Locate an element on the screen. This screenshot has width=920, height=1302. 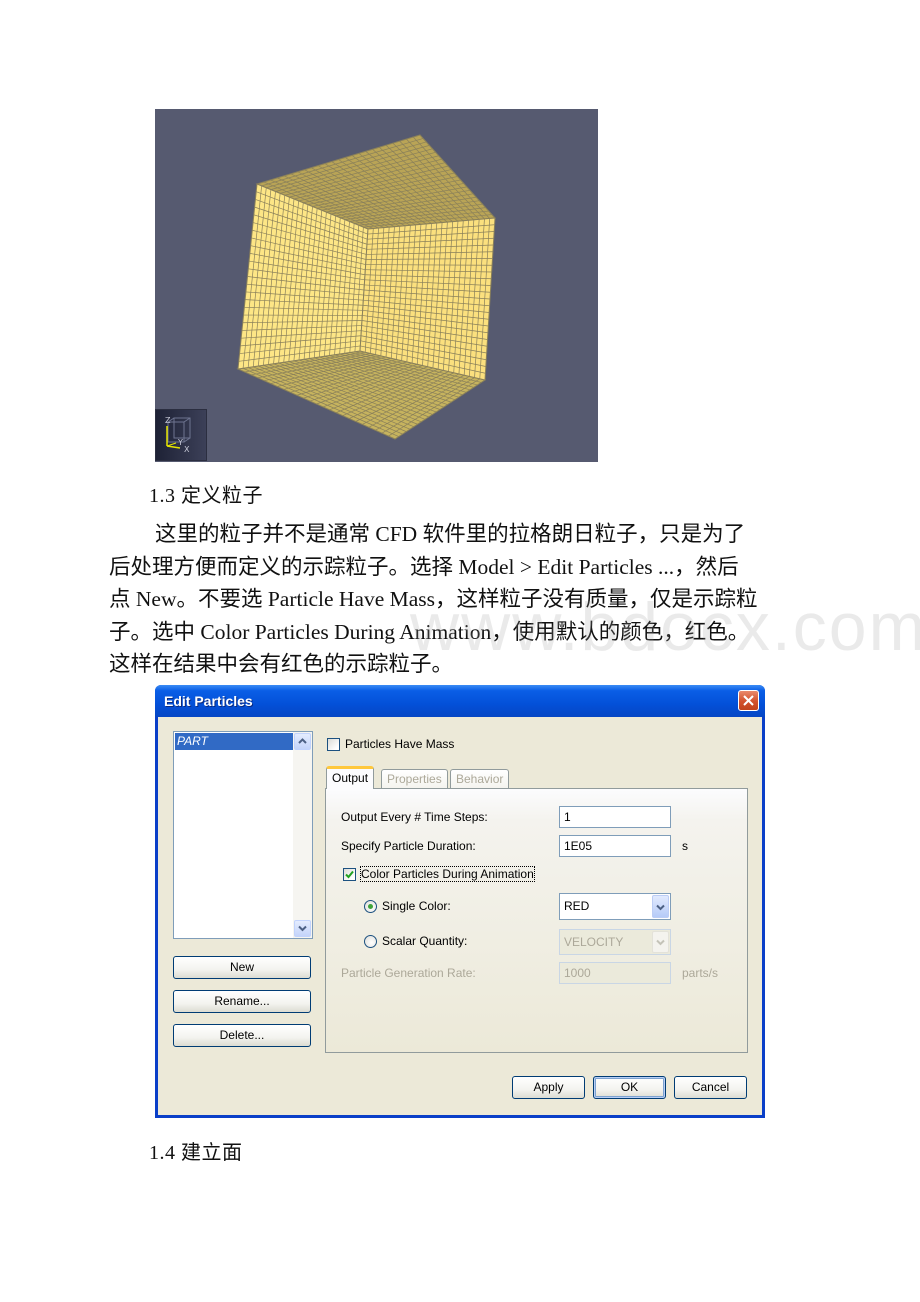
radio-selected-dot is located at coordinates (370, 906).